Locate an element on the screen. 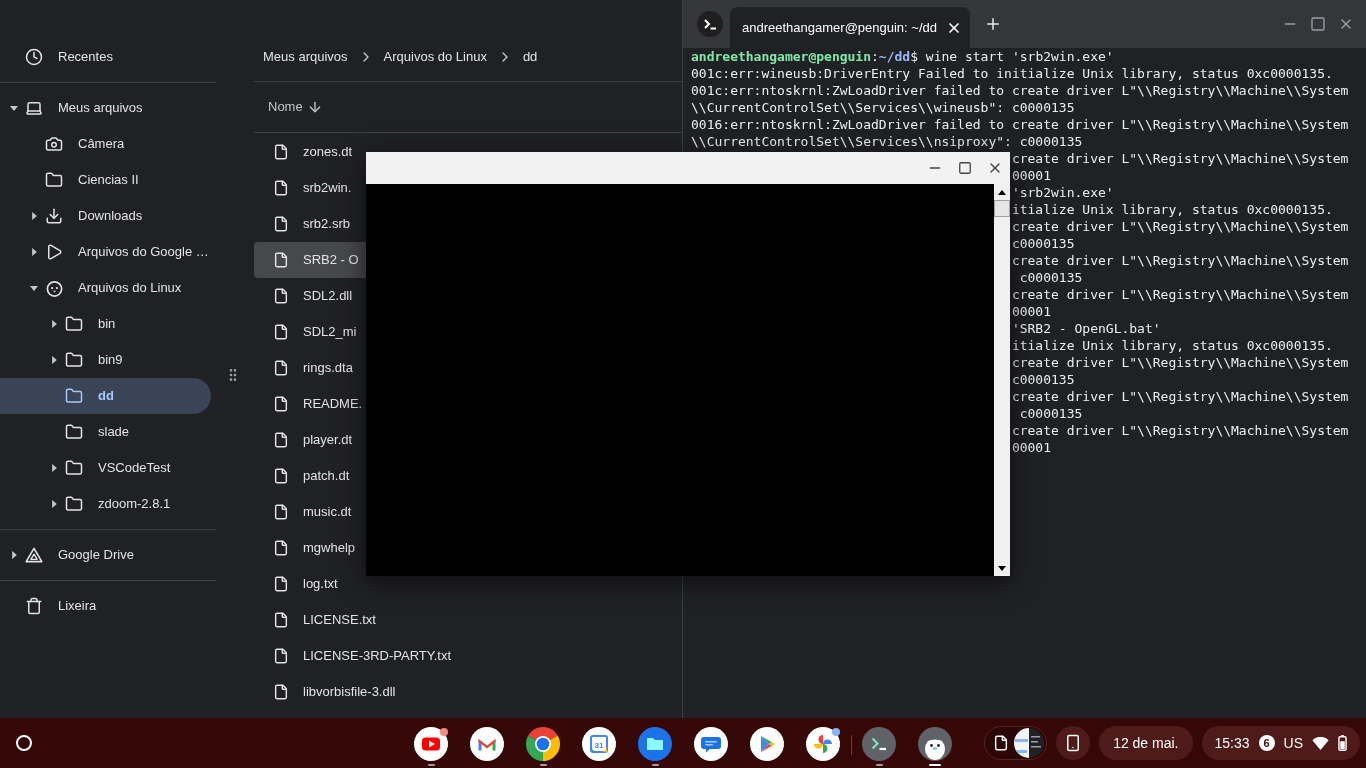  chat-bubble-icon is located at coordinates (711, 744).